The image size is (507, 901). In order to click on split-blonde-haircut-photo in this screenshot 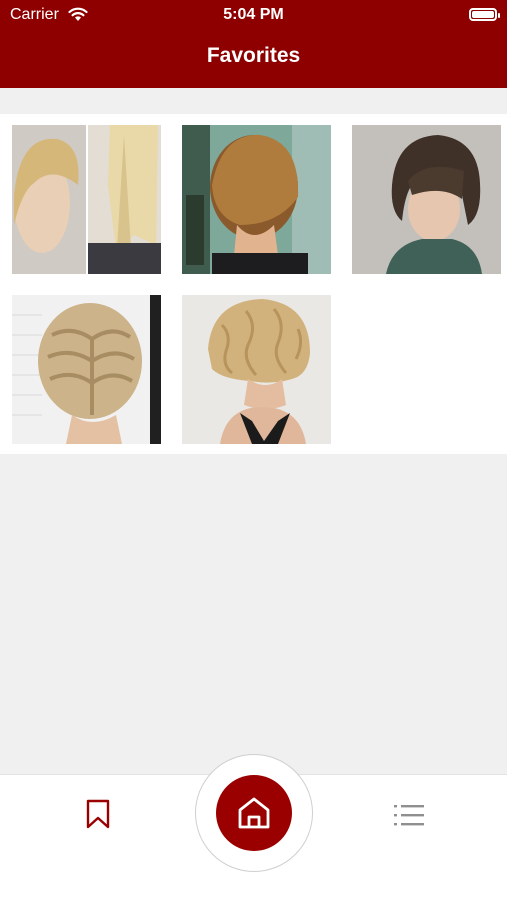, I will do `click(86, 199)`.